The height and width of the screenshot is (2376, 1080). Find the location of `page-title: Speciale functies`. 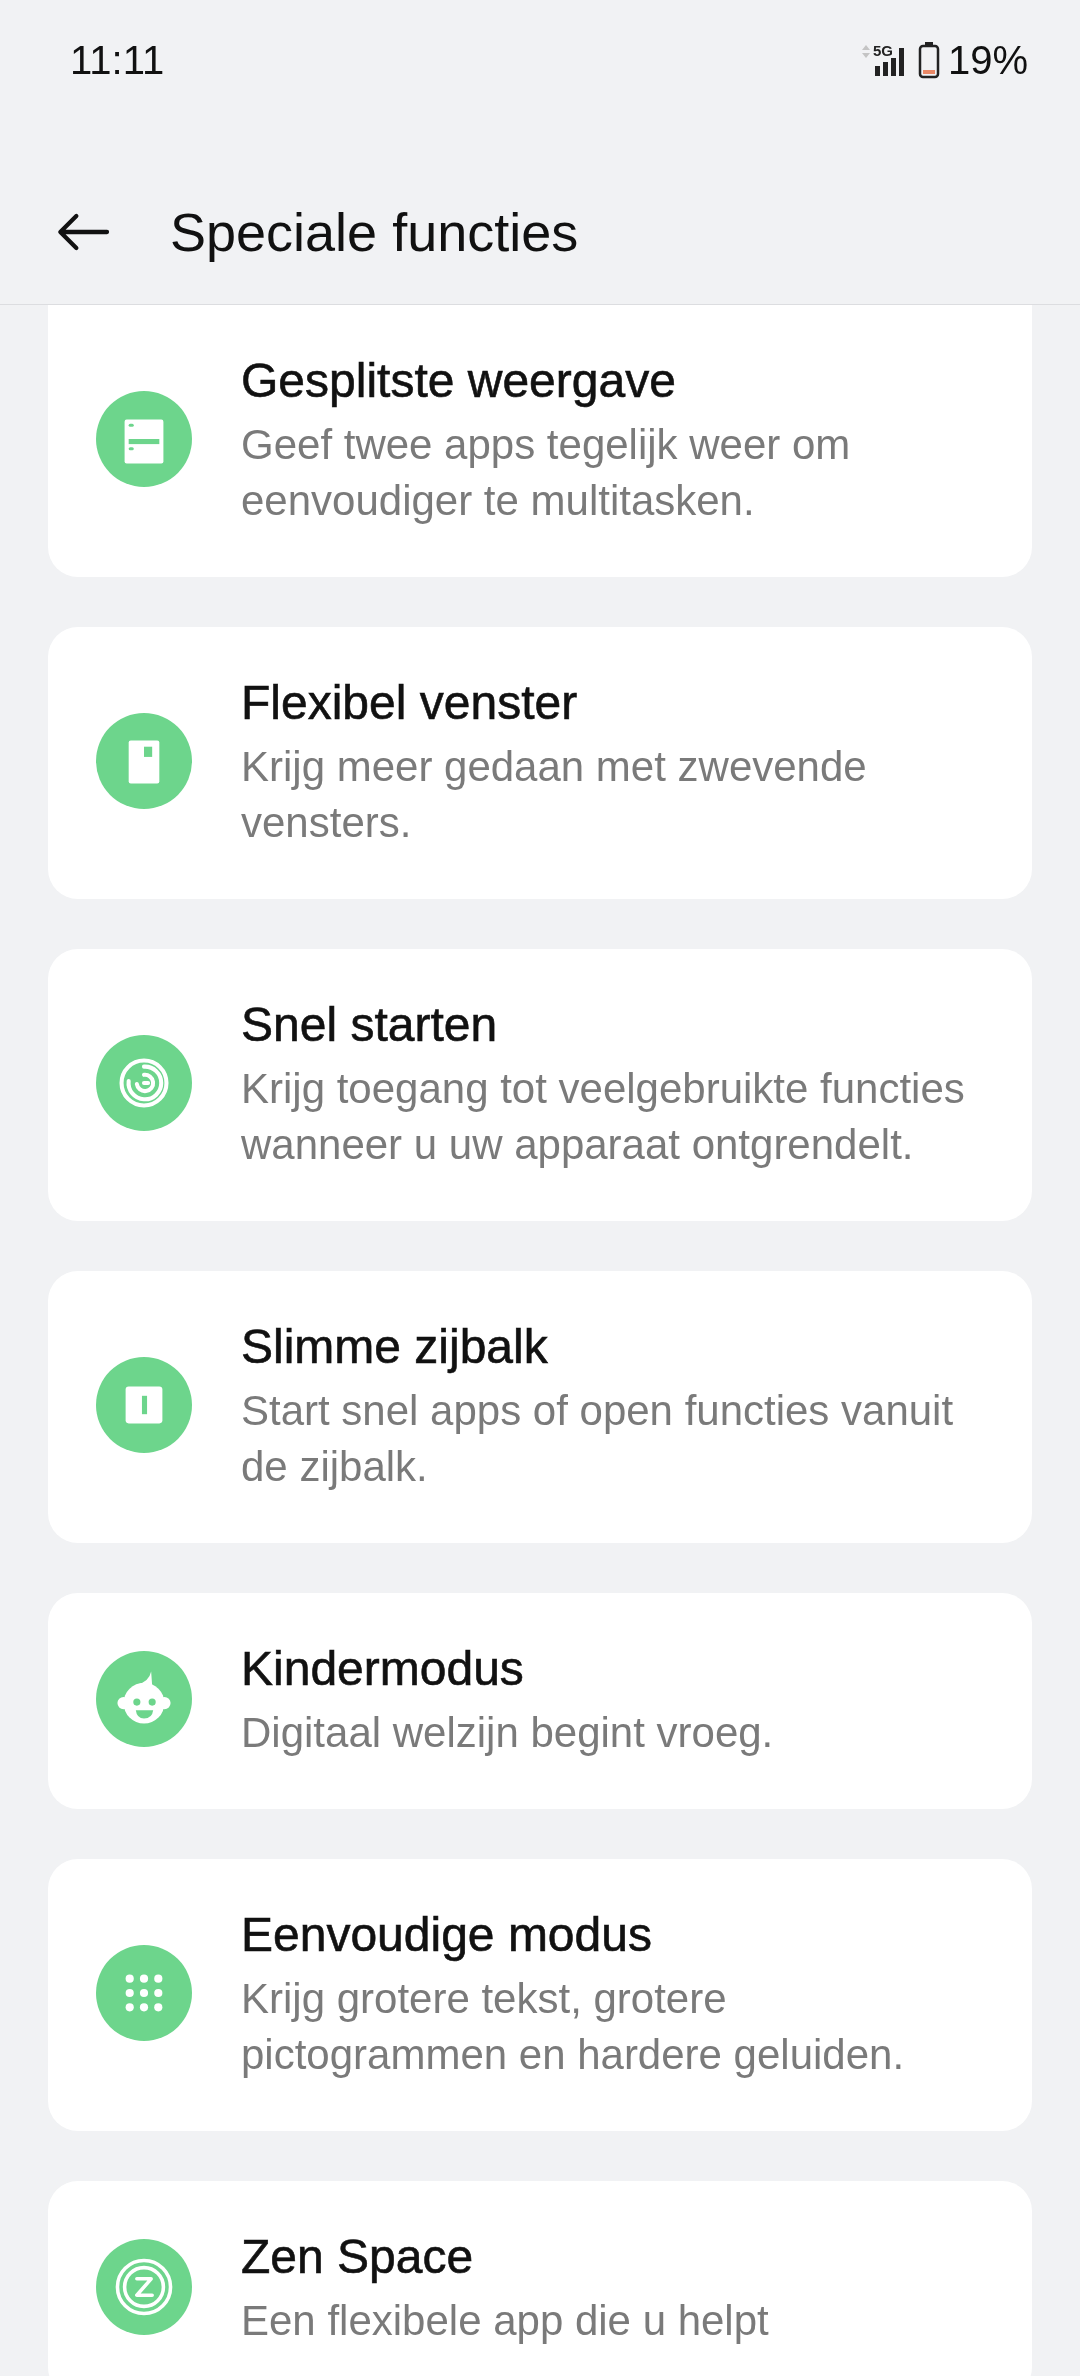

page-title: Speciale functies is located at coordinates (374, 232).